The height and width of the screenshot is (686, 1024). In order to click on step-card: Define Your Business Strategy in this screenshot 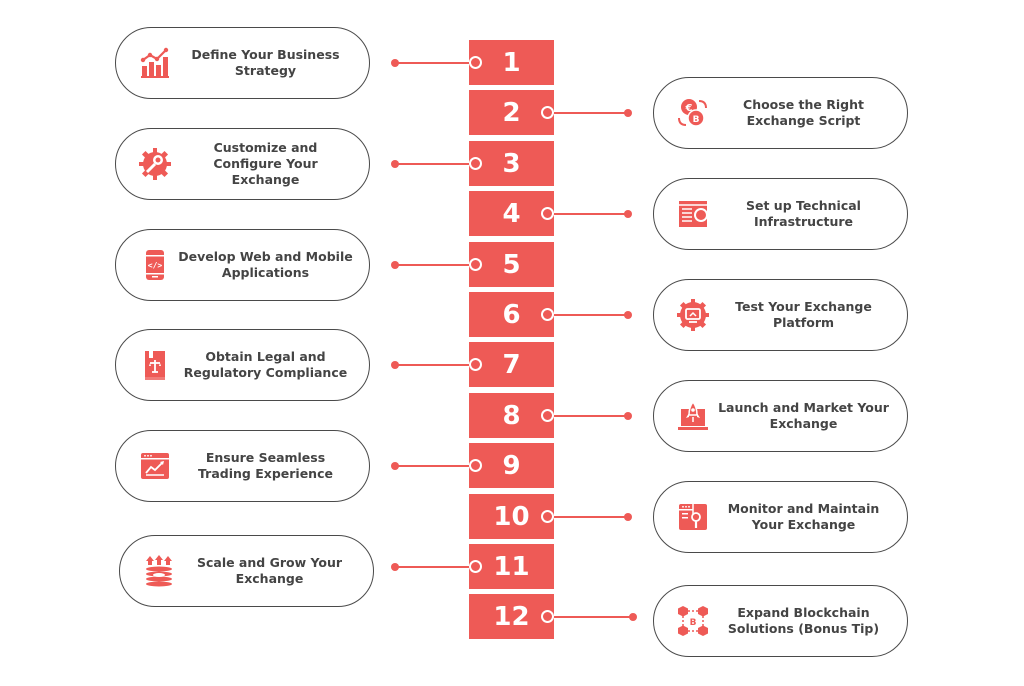, I will do `click(242, 63)`.